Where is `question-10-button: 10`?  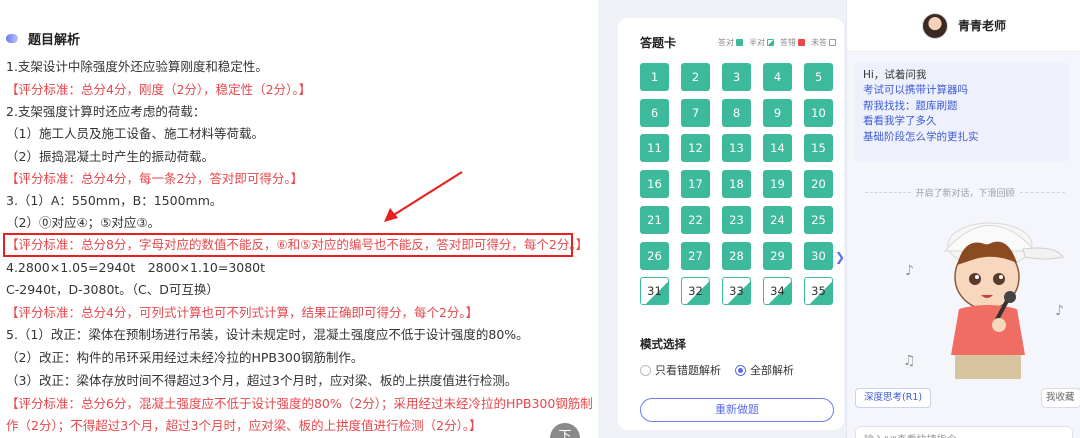 question-10-button: 10 is located at coordinates (818, 112).